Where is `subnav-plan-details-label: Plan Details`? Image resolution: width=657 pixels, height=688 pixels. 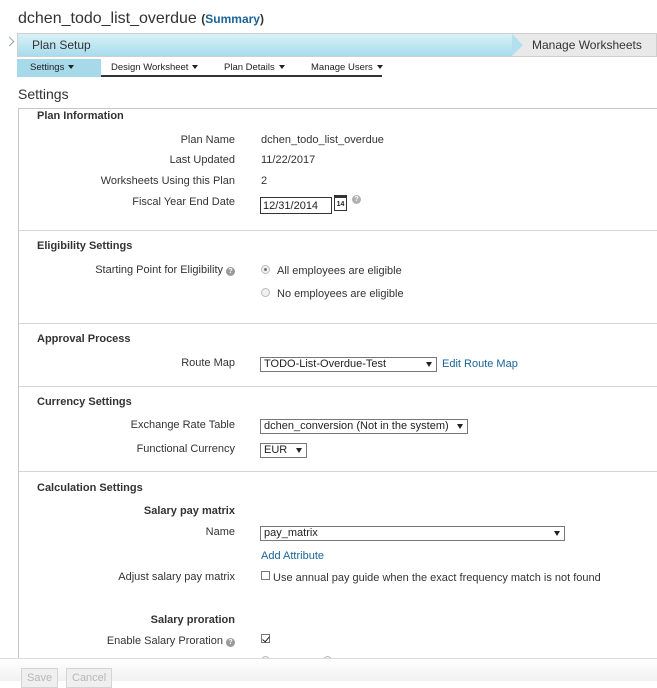 subnav-plan-details-label: Plan Details is located at coordinates (249, 67).